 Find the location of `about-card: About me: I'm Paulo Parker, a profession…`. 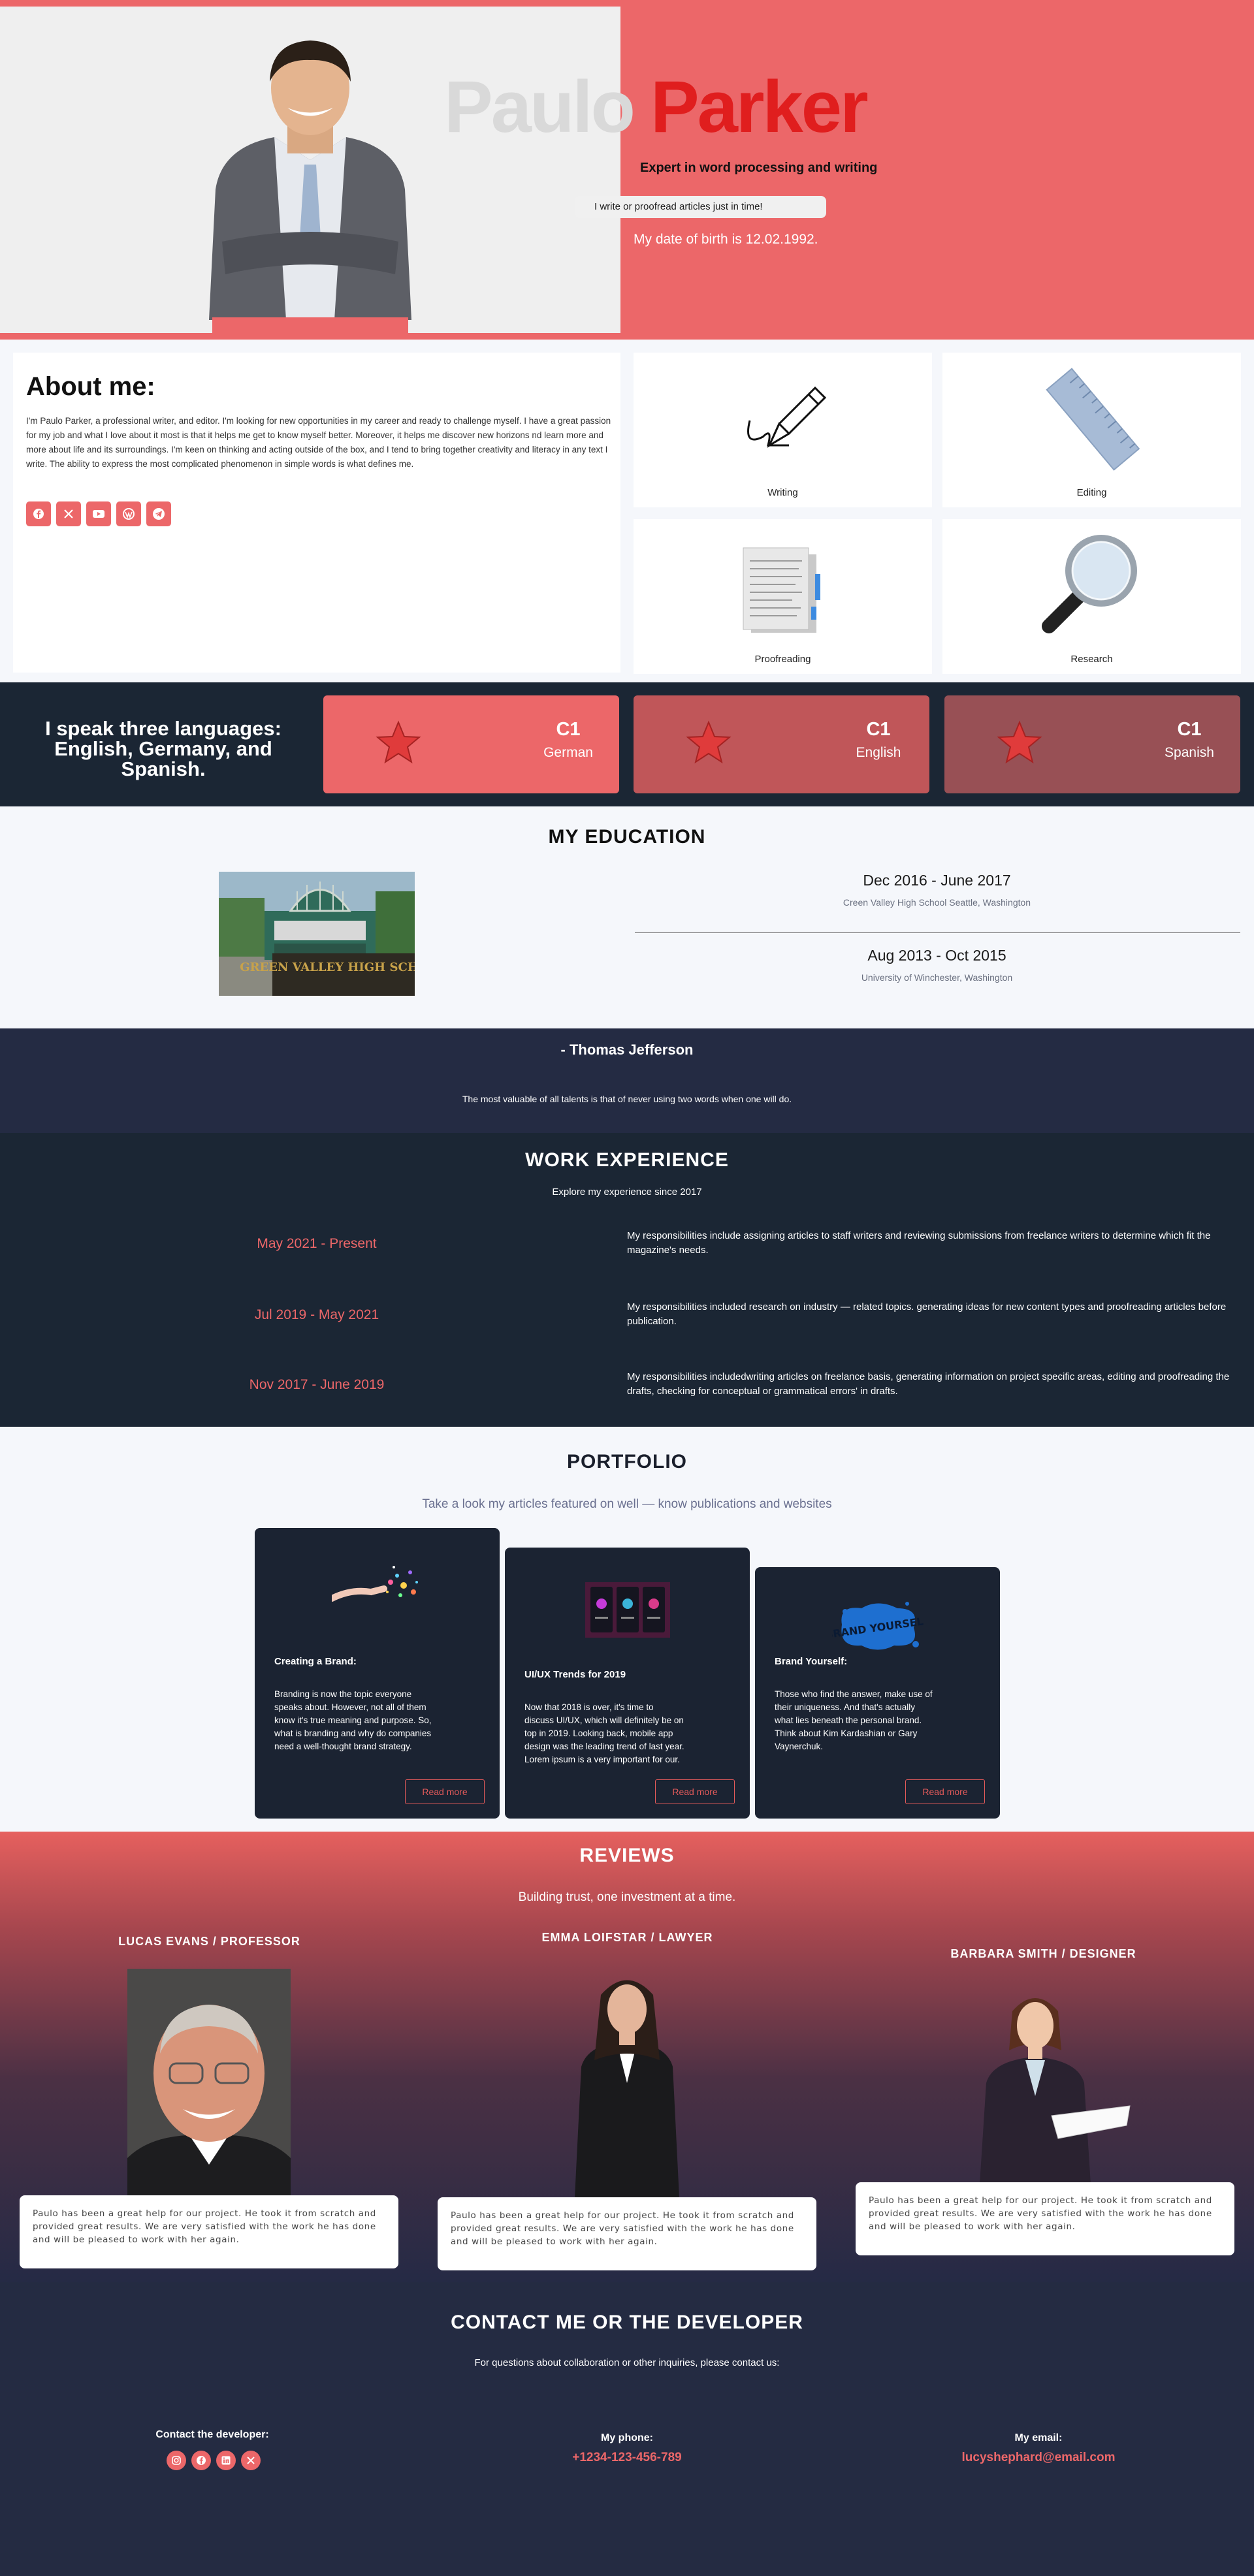

about-card: About me: I'm Paulo Parker, a profession… is located at coordinates (316, 513).